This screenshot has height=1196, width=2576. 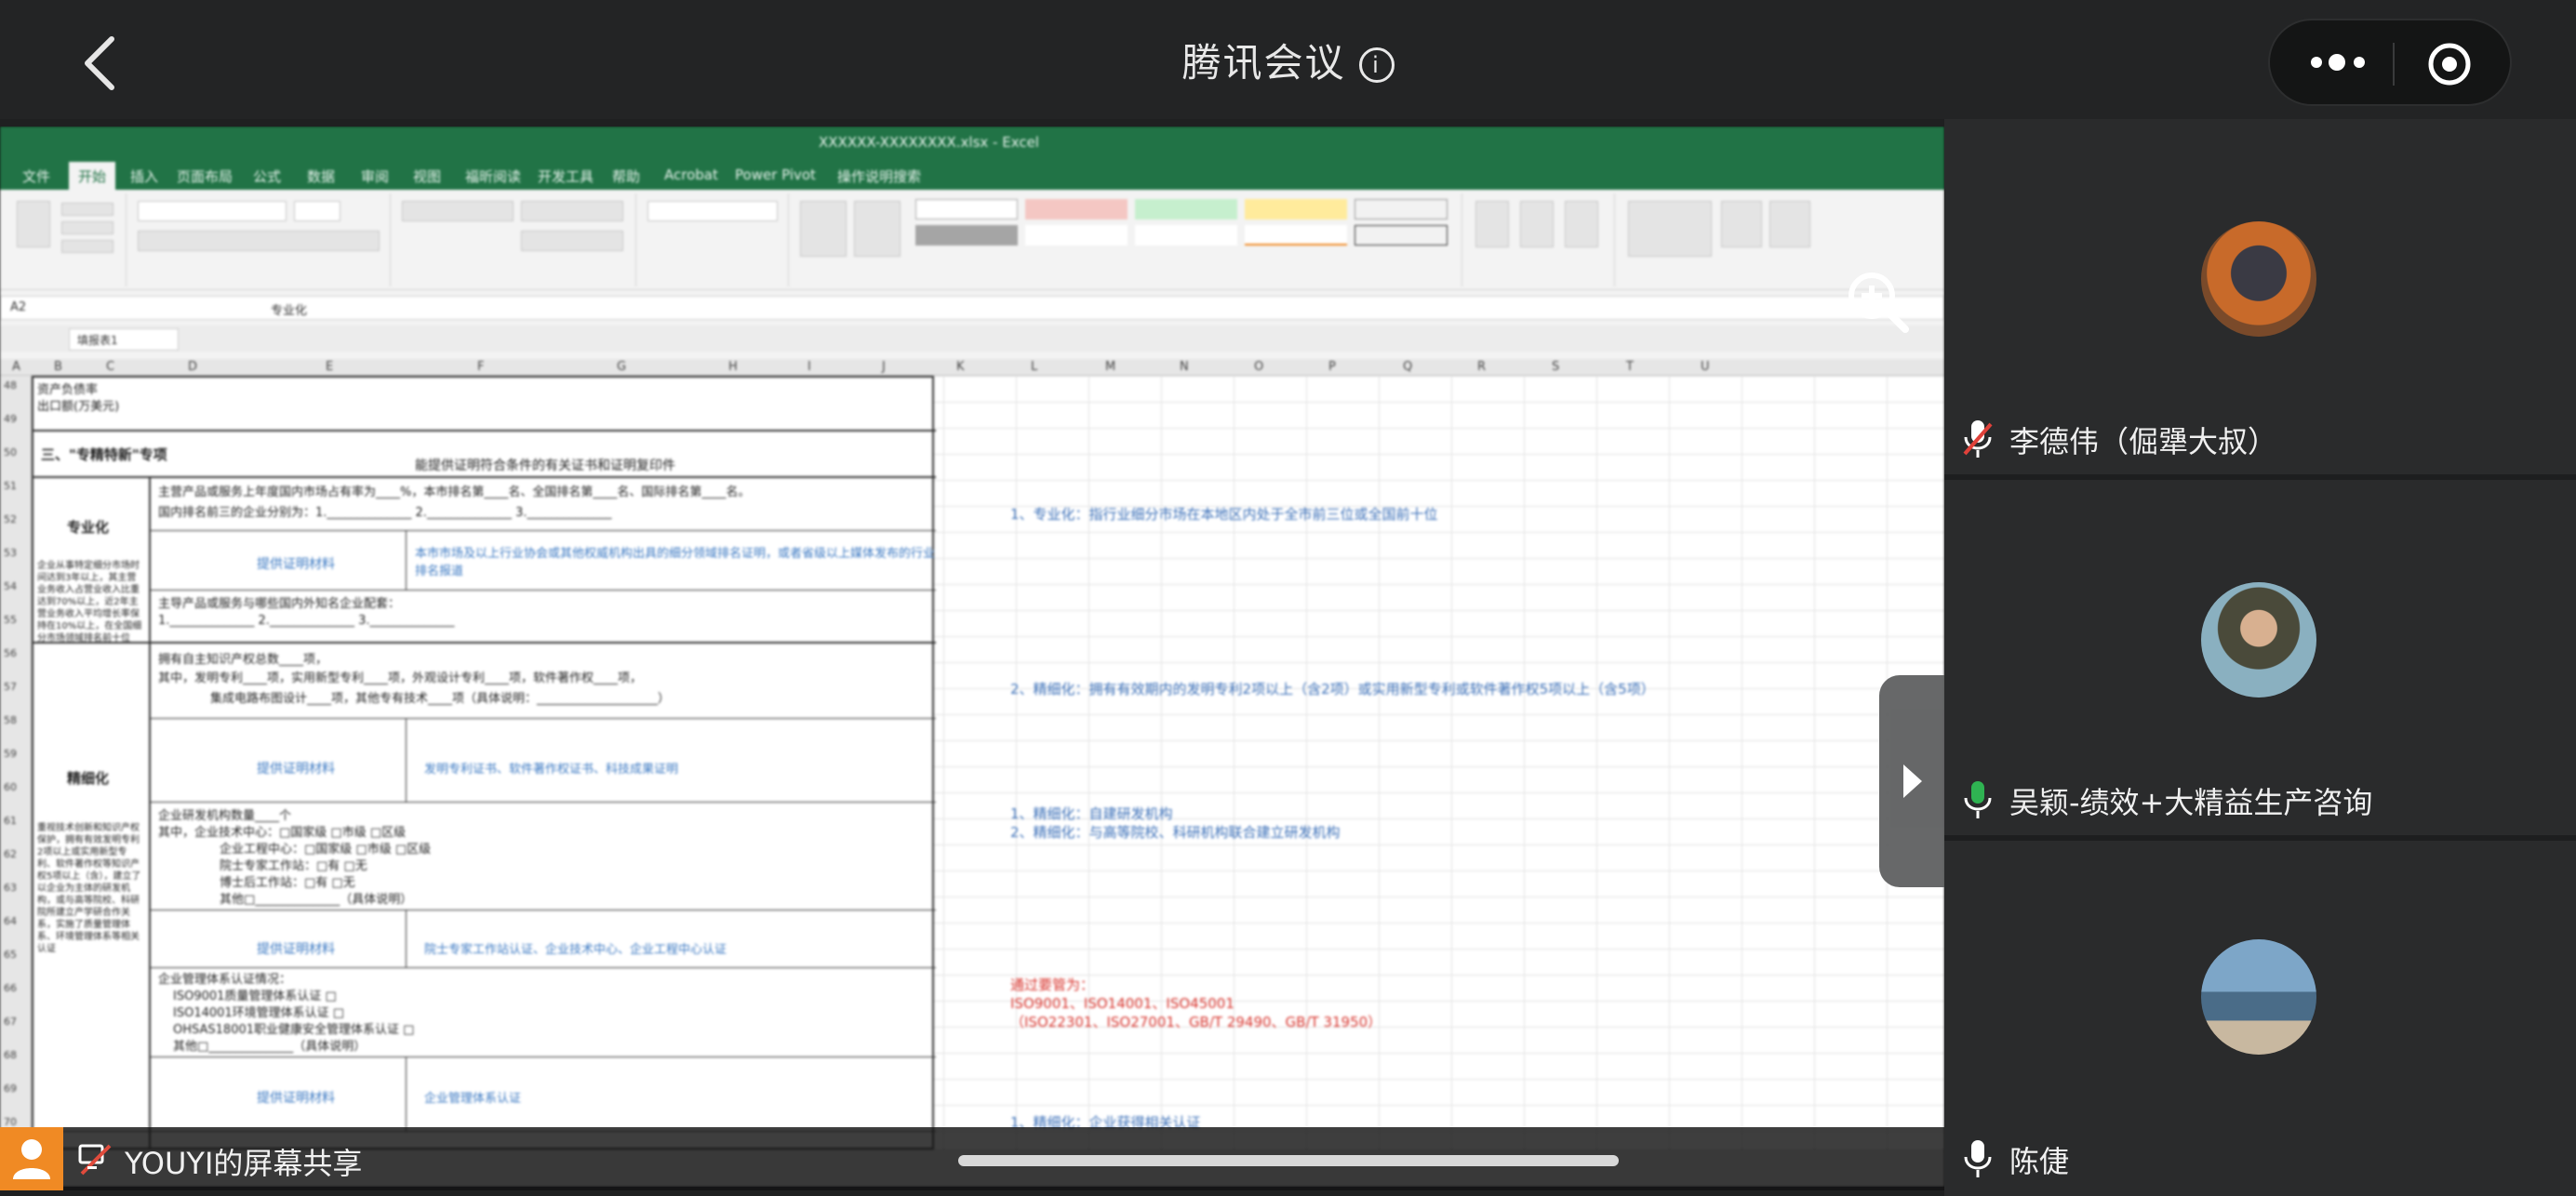 What do you see at coordinates (1670, 229) in the screenshot?
I see `autosum-button` at bounding box center [1670, 229].